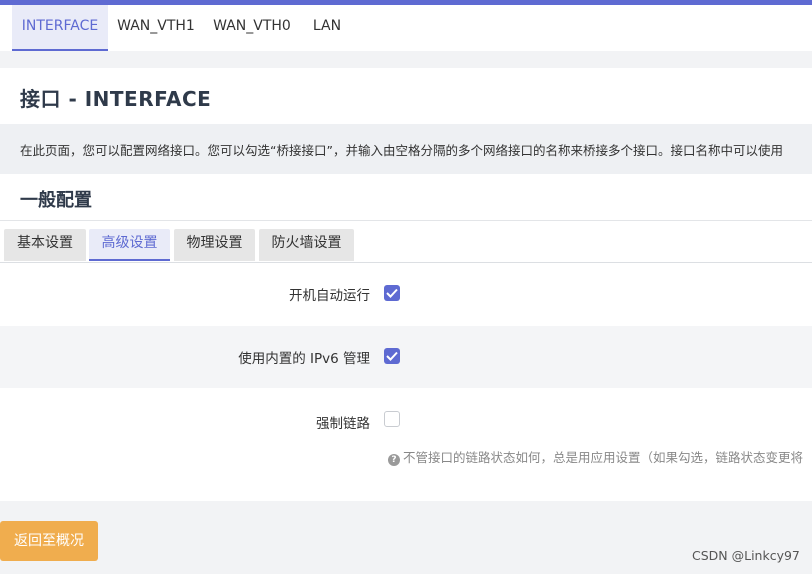 The image size is (812, 574). I want to click on force-link-hint: ? 不管接口的链路状态如何，总是用应用设置（如果勾选，链路状态变更将, so click(595, 456).